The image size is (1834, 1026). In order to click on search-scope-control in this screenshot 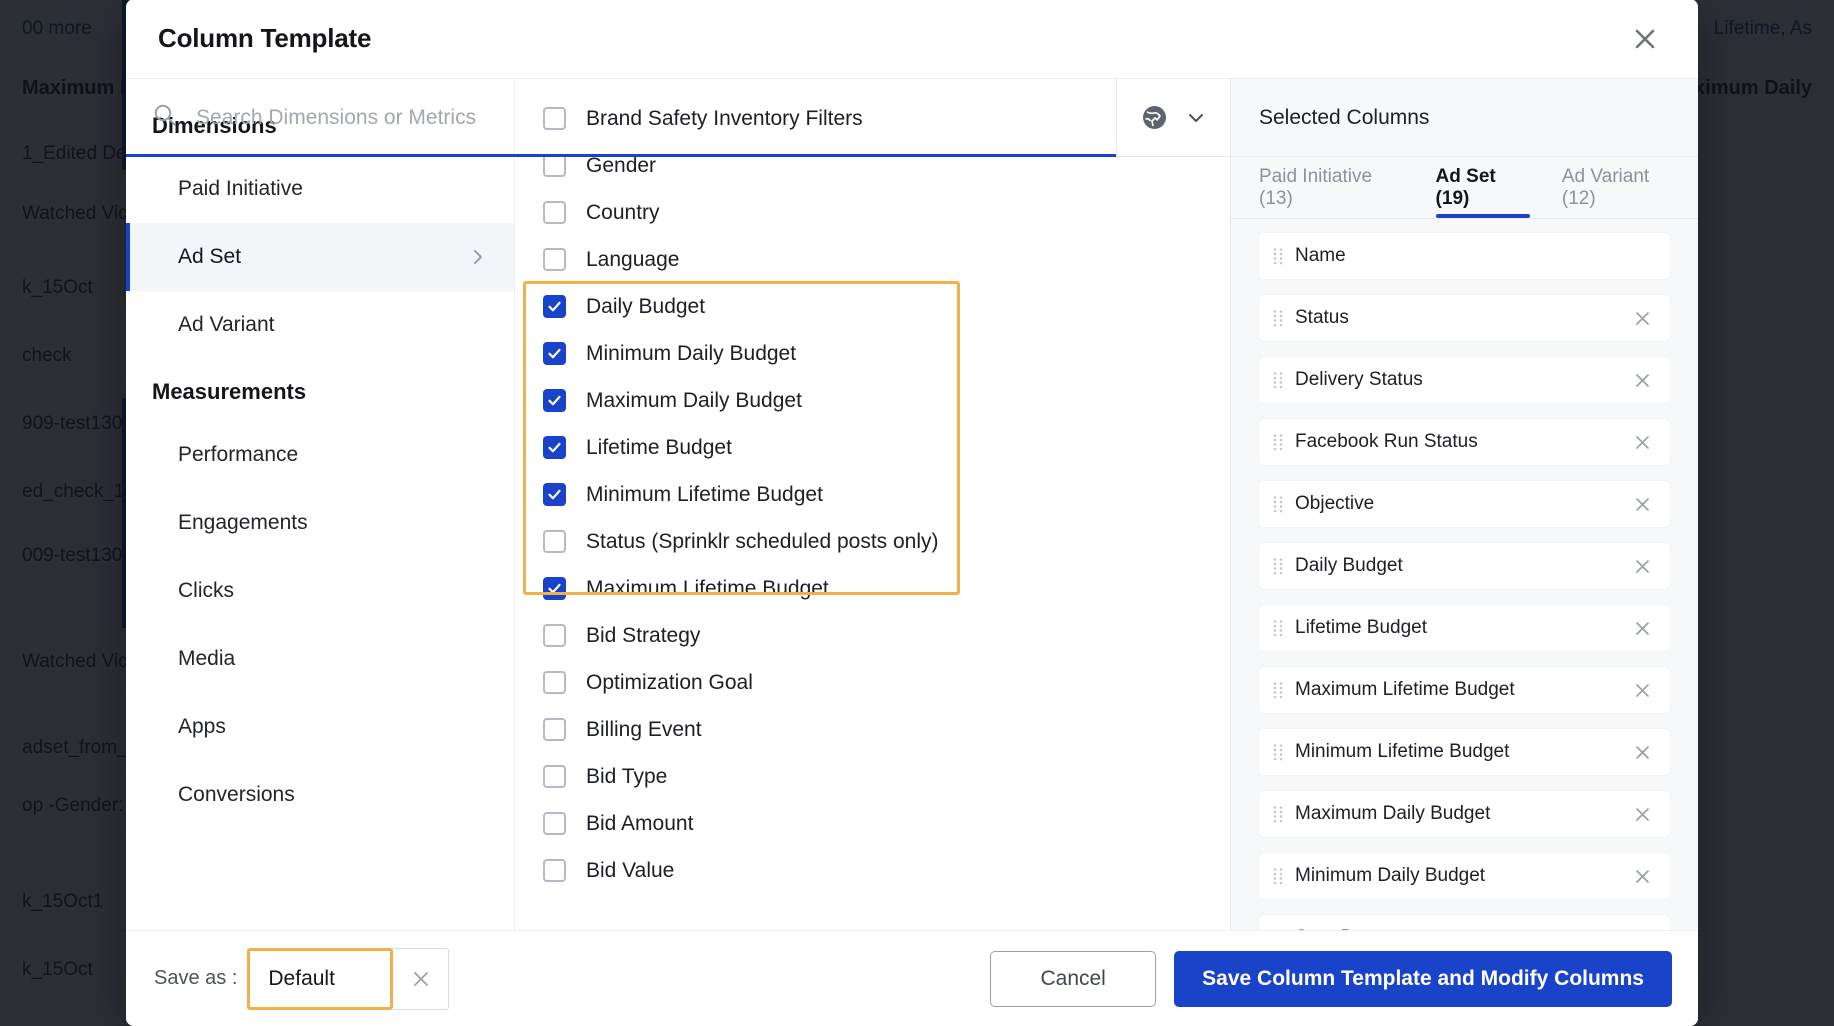, I will do `click(1173, 118)`.